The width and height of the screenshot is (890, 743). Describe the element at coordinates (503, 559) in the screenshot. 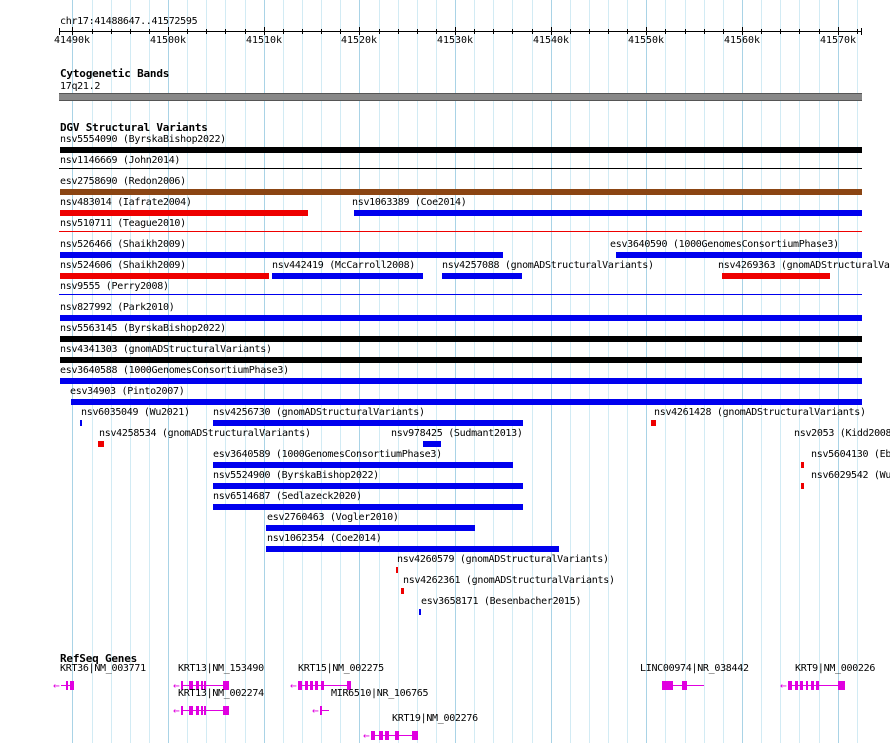

I see `variant-label: nsv4260579 (gnomADStructuralVariants)` at that location.